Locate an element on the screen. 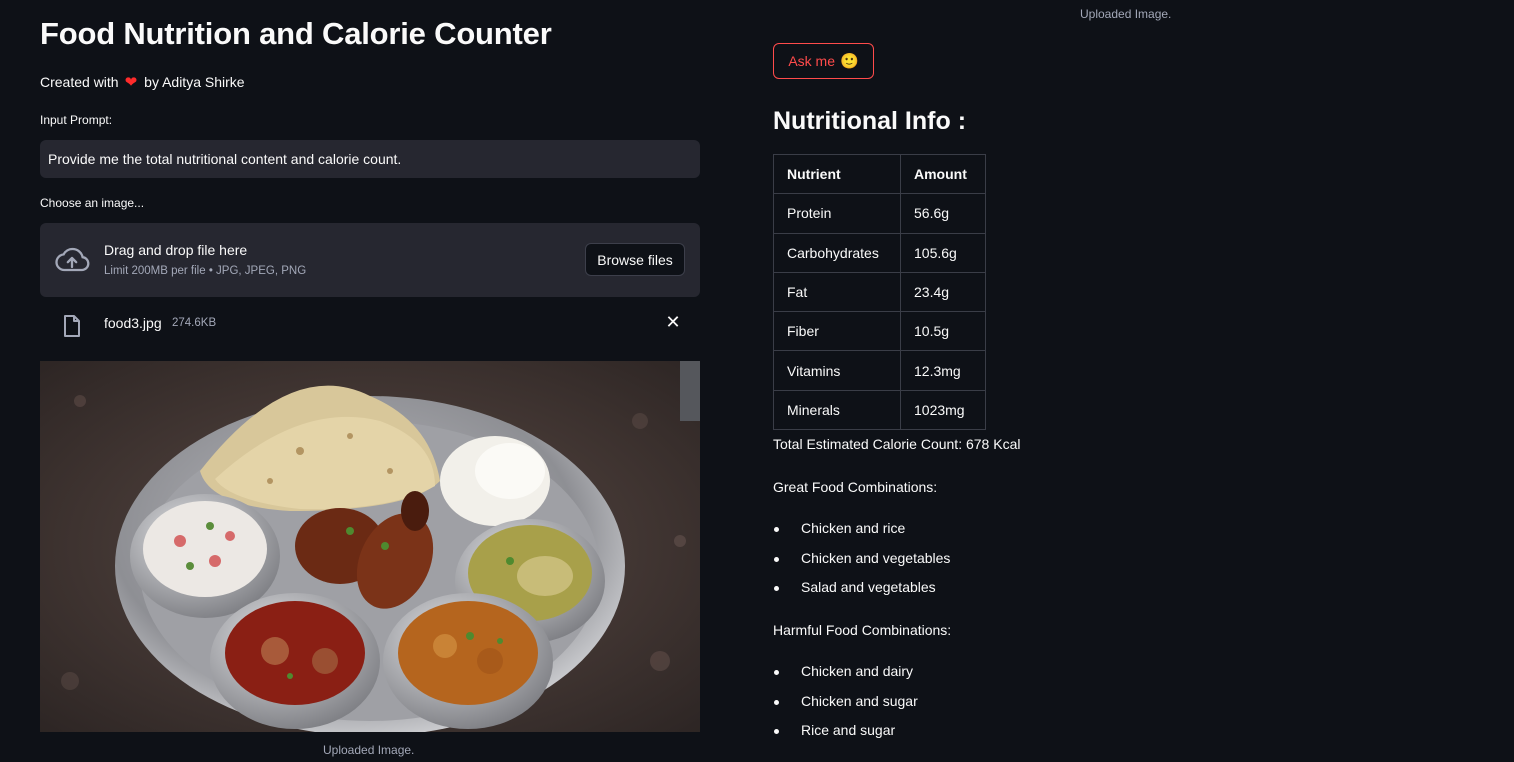  top-right-image-caption: Uploaded Image. is located at coordinates (1126, 14).